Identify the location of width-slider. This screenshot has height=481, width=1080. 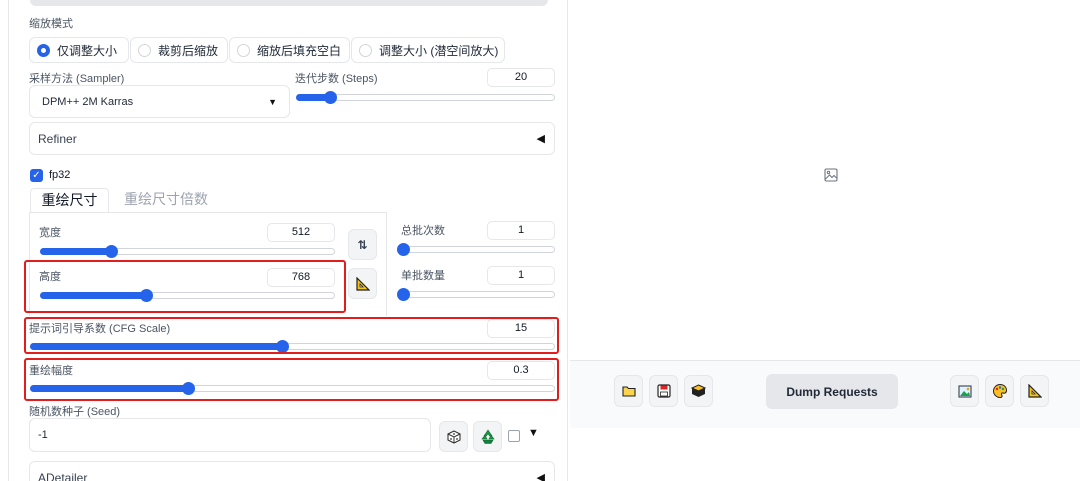
(187, 251).